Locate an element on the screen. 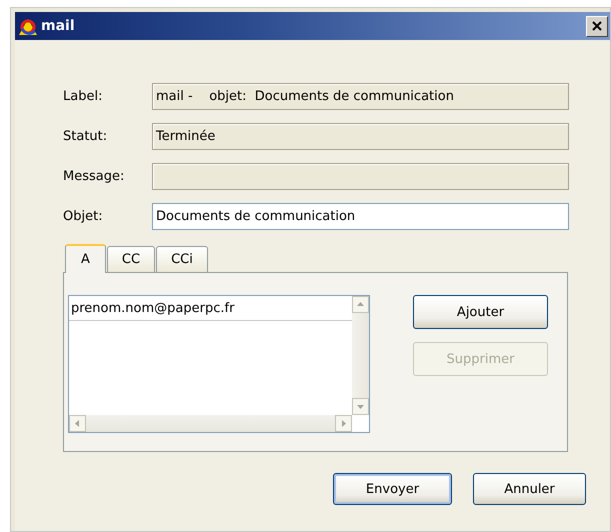 This screenshot has height=532, width=611. scroll-up-button is located at coordinates (360, 304).